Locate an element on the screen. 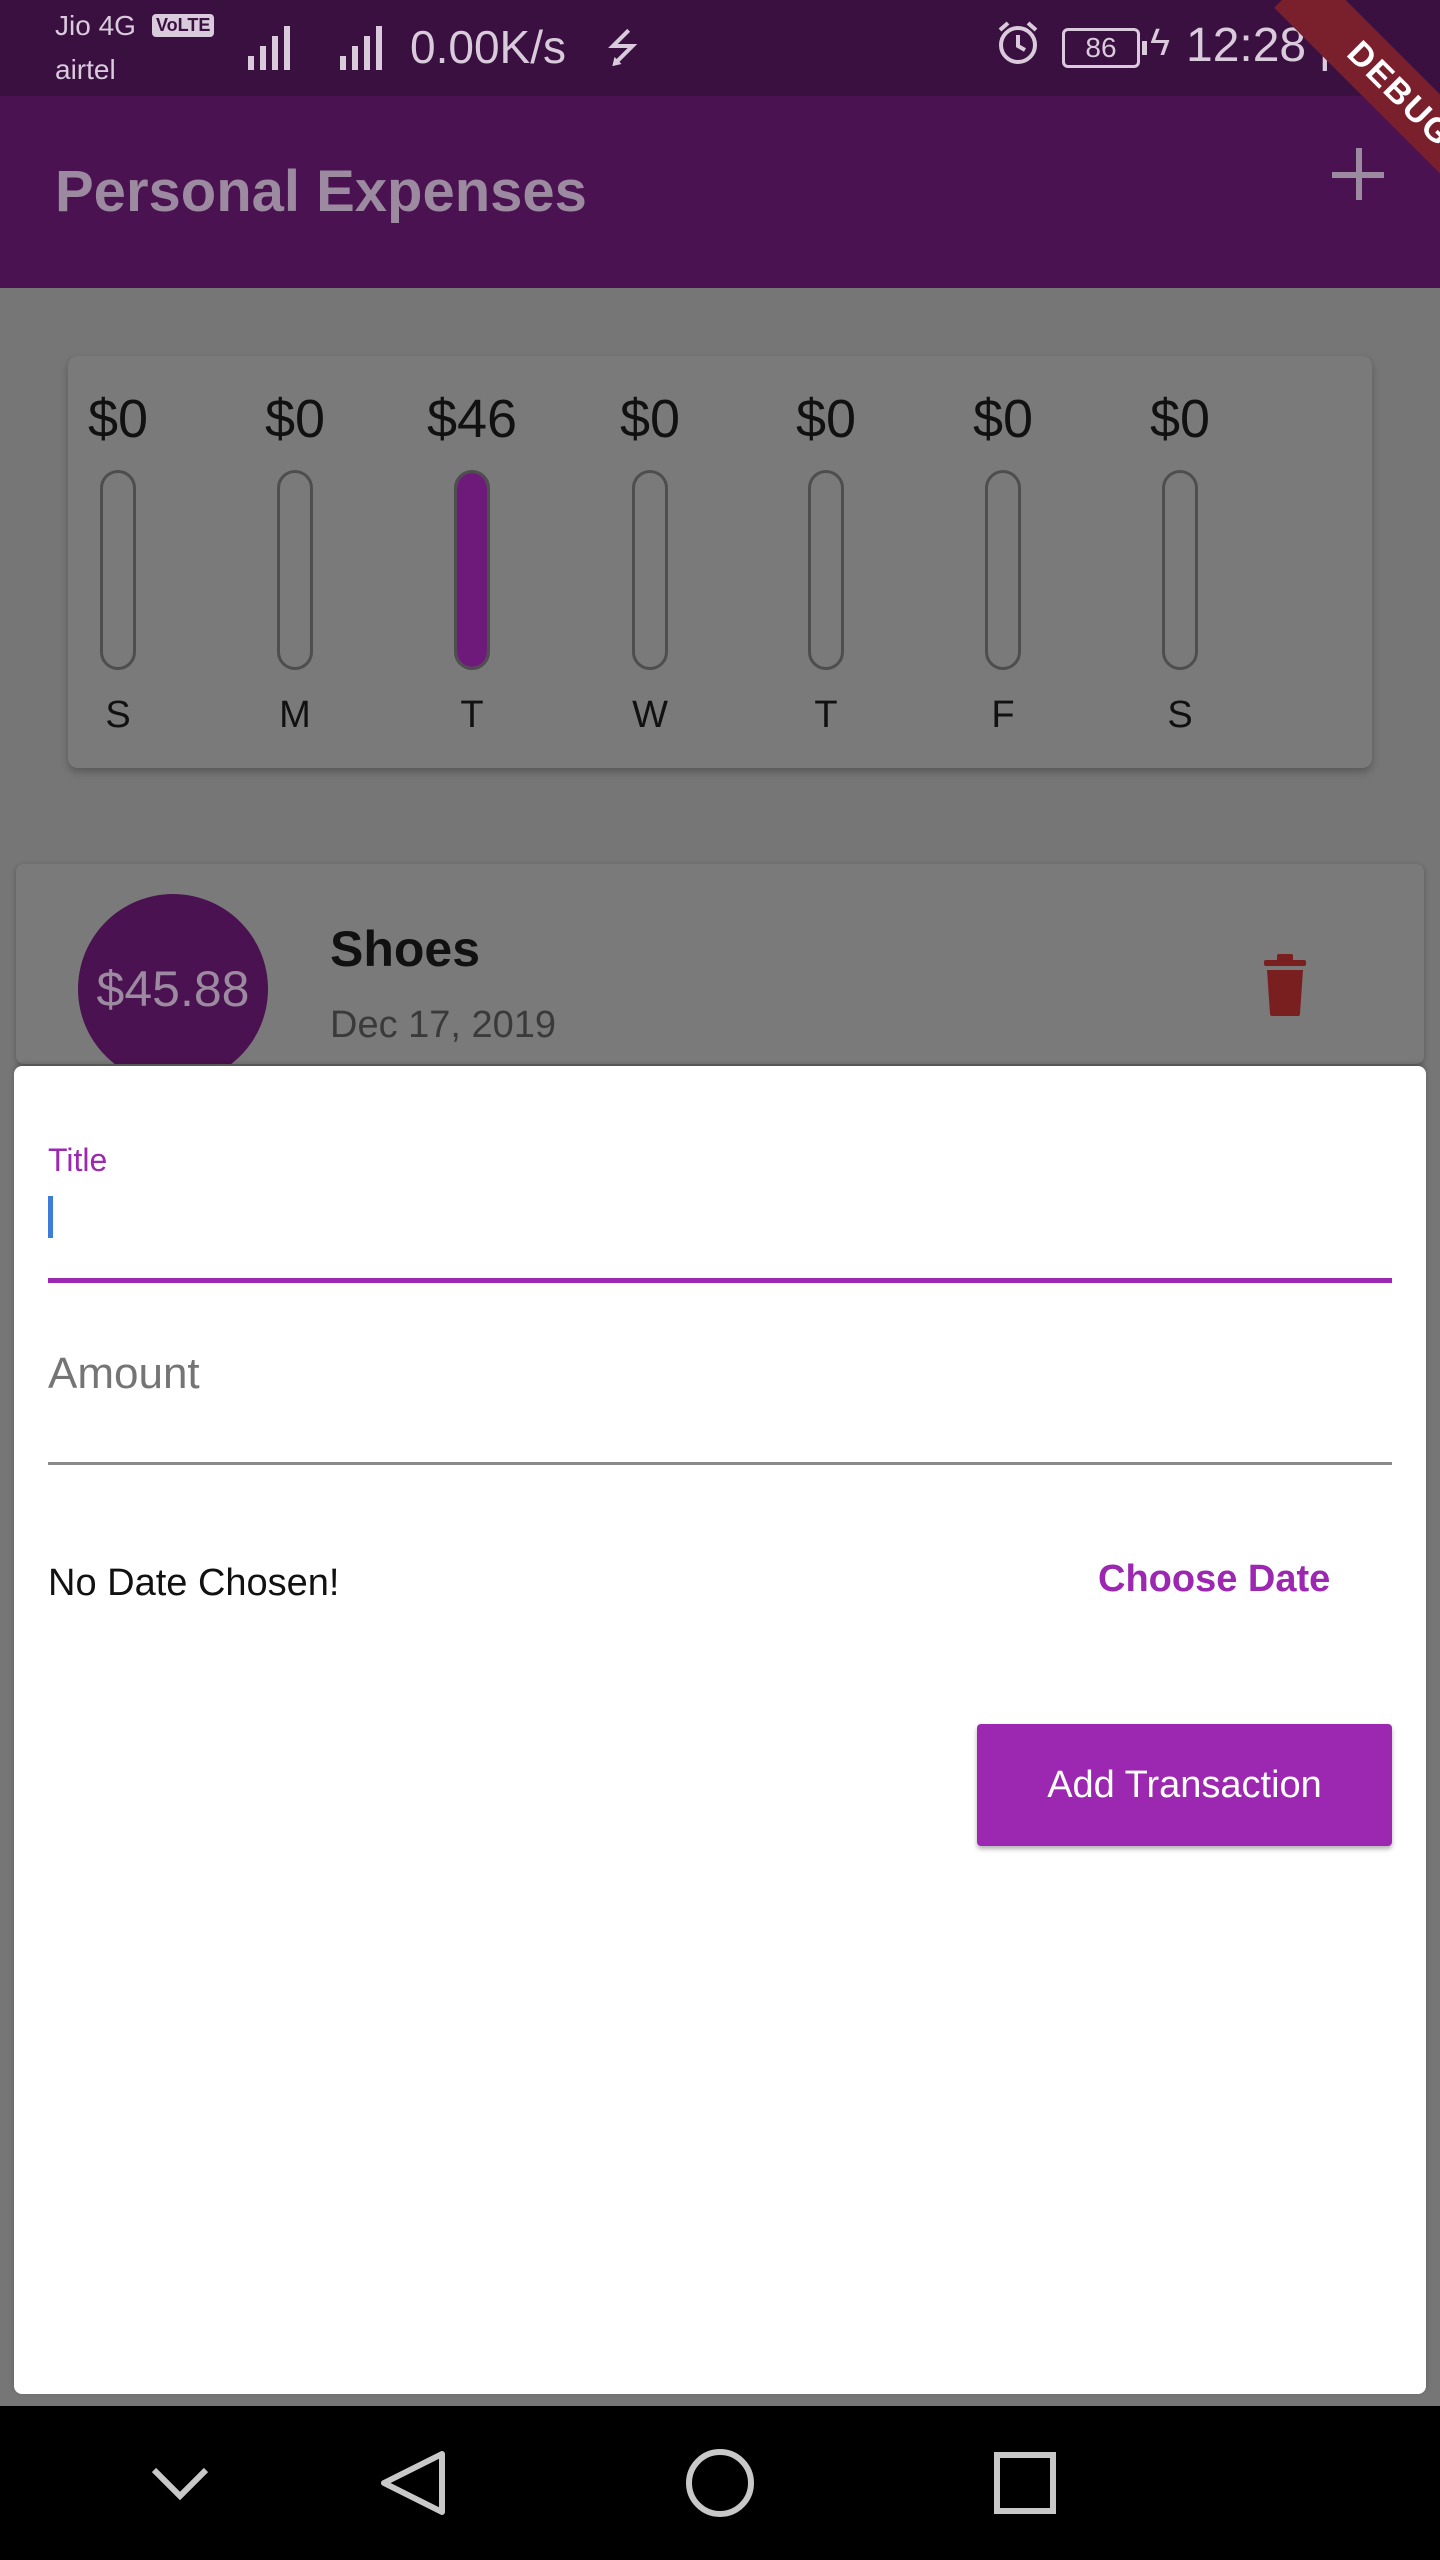  chart-bar-day-label: M is located at coordinates (295, 715).